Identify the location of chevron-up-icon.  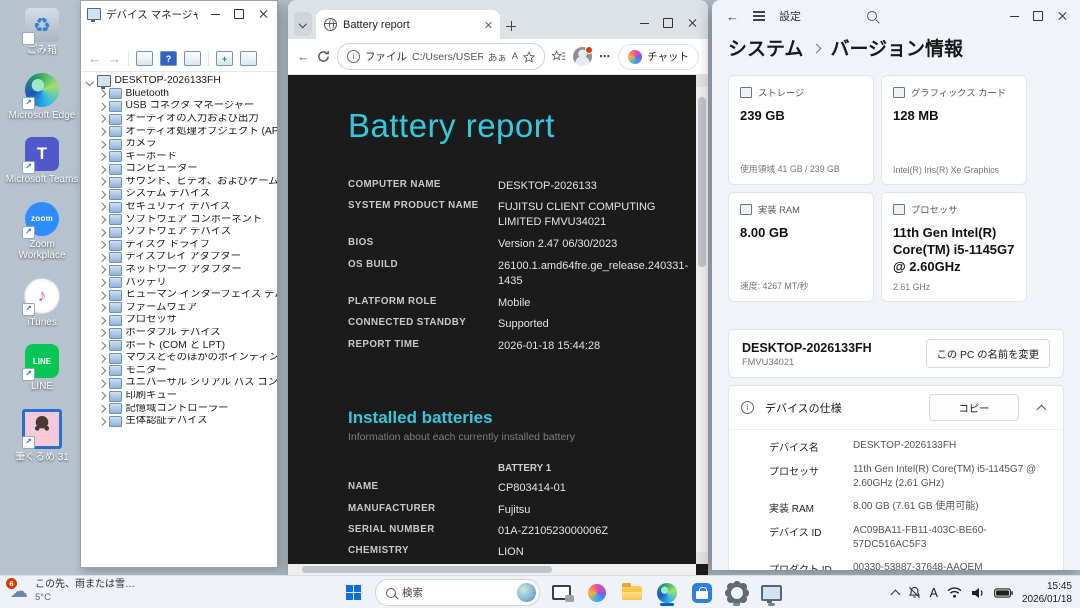
(1041, 409).